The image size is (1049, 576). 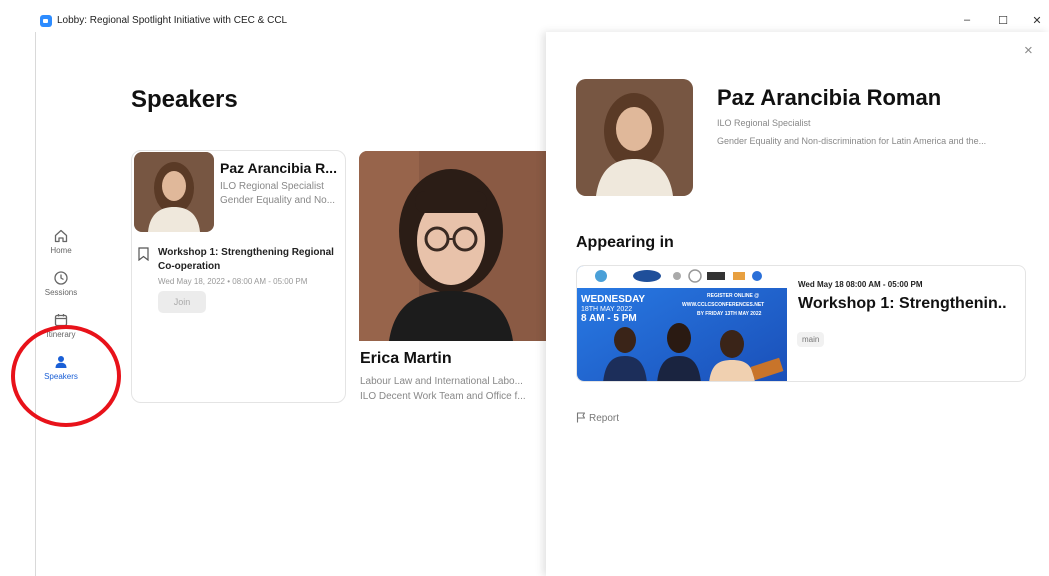 I want to click on clock-icon, so click(x=61, y=278).